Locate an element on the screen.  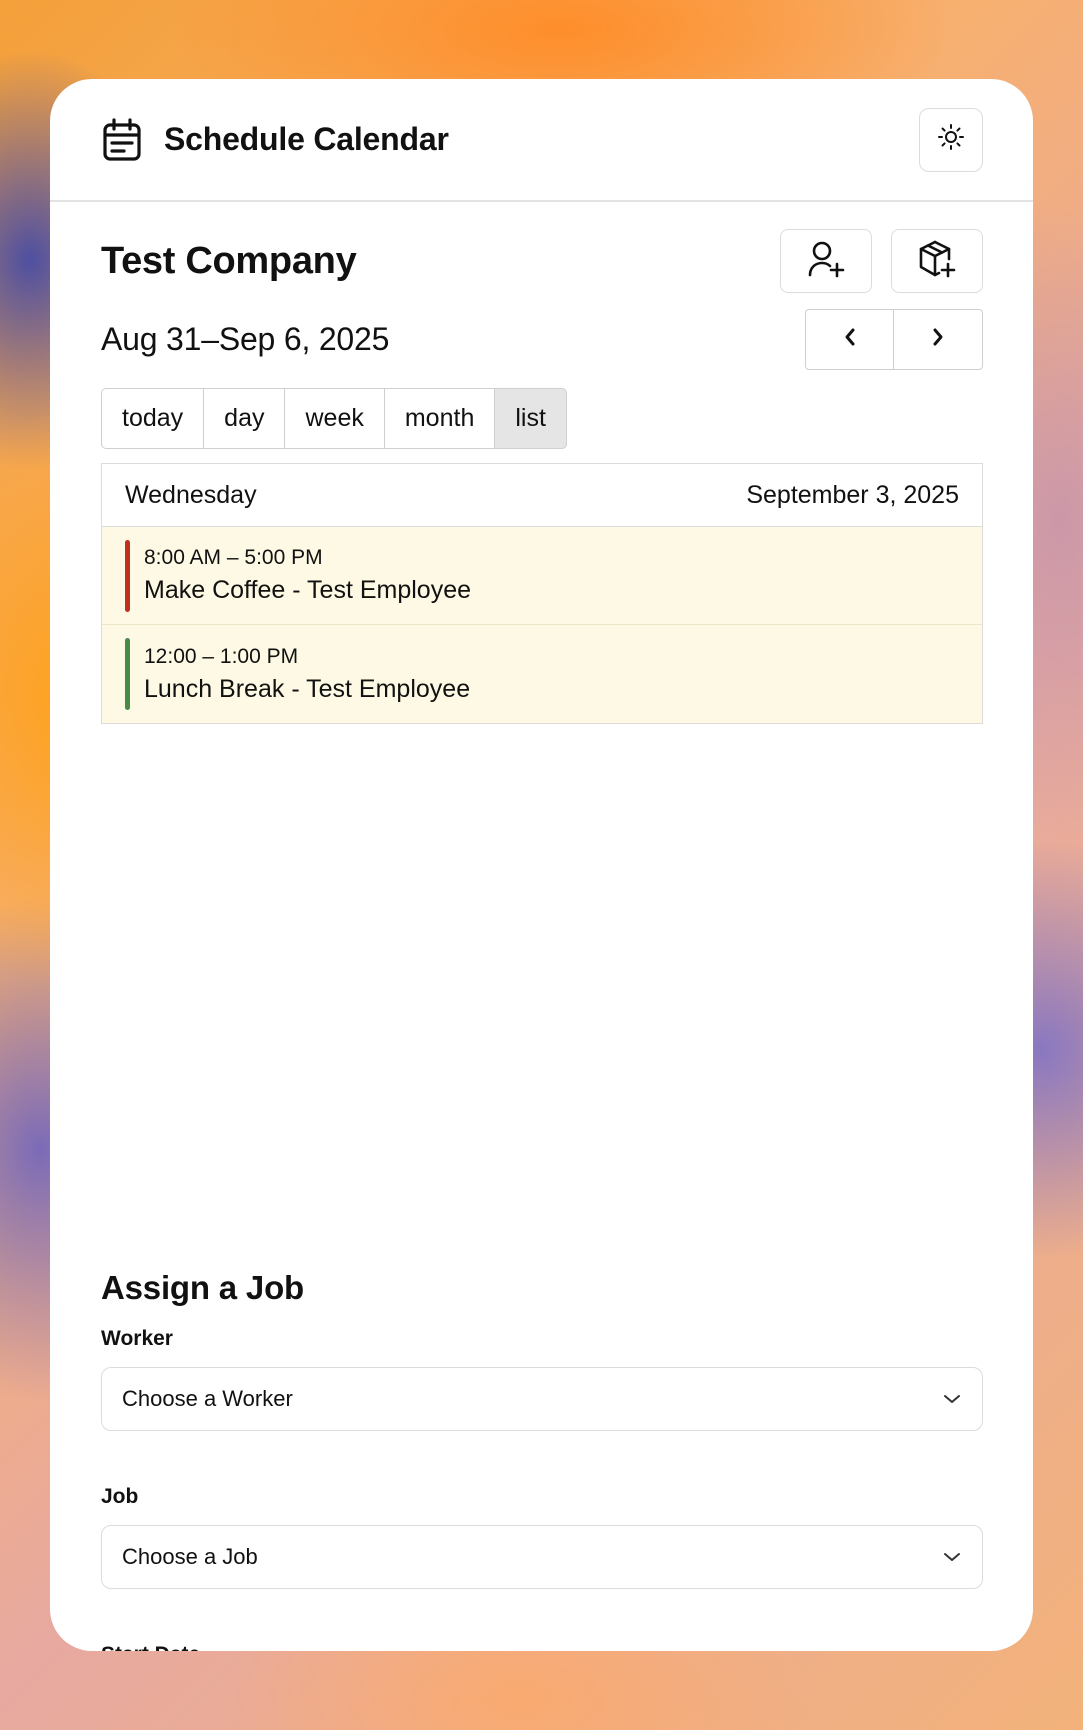
worker-select: Choose a Worker is located at coordinates (542, 1399).